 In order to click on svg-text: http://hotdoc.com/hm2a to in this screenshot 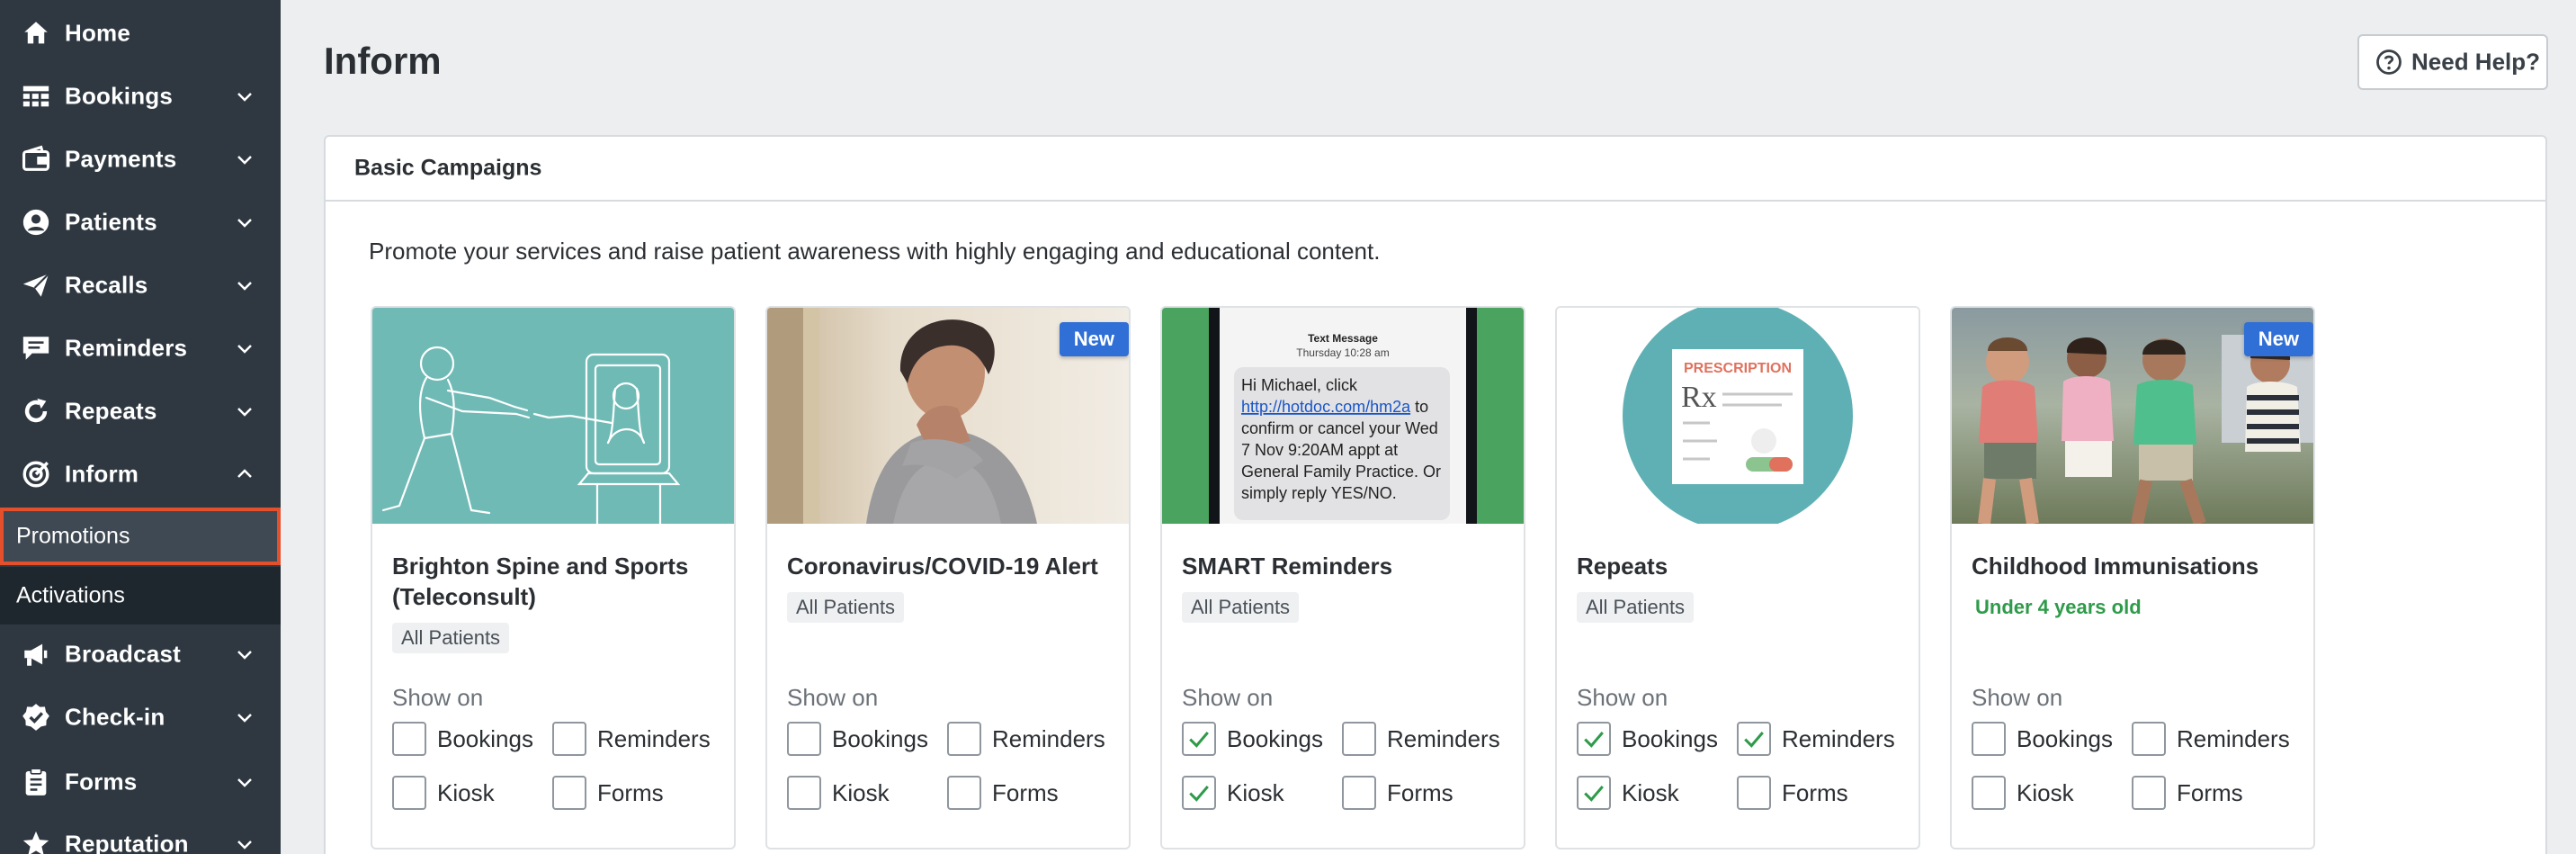, I will do `click(1334, 407)`.